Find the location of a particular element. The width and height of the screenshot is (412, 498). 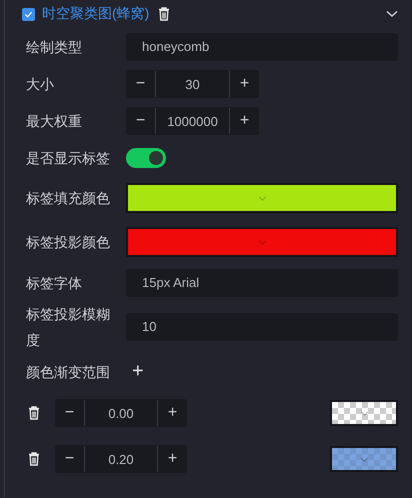

field-label: 标签字体 is located at coordinates (54, 283).